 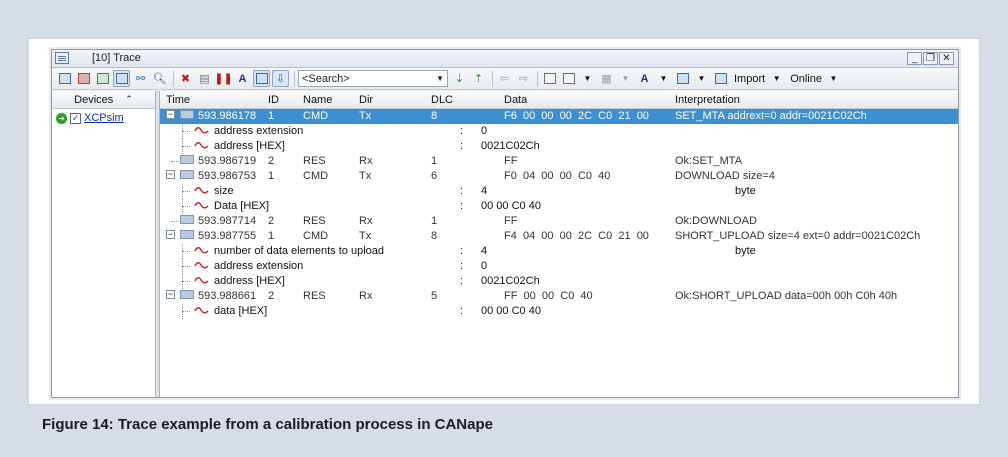 What do you see at coordinates (204, 78) in the screenshot?
I see `statistics-icon: ▤` at bounding box center [204, 78].